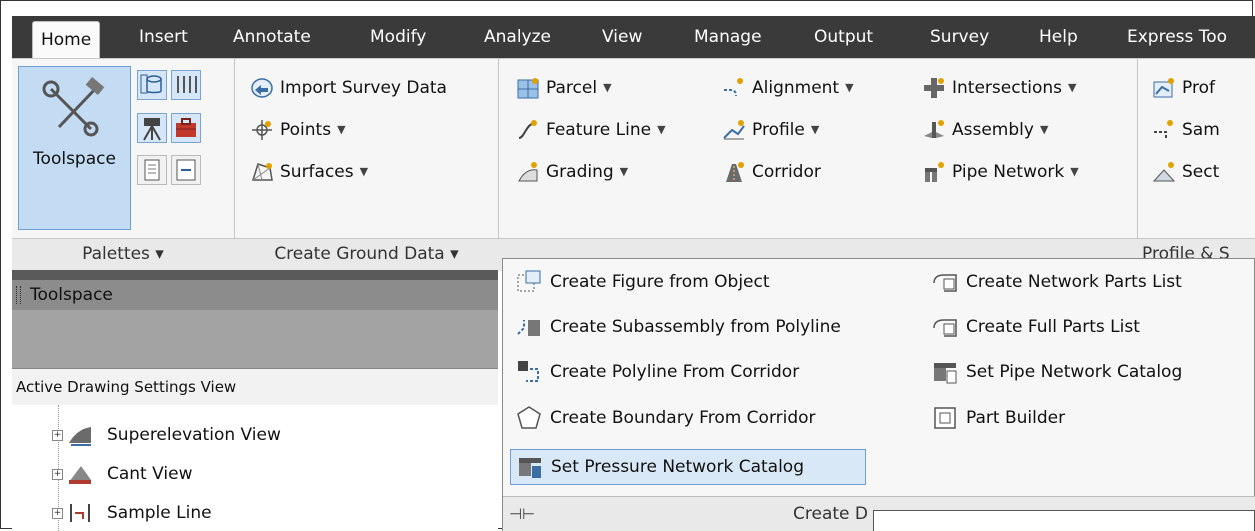 This screenshot has width=1255, height=531. I want to click on create-network-parts-list-item: Create Network Parts List, so click(1057, 282).